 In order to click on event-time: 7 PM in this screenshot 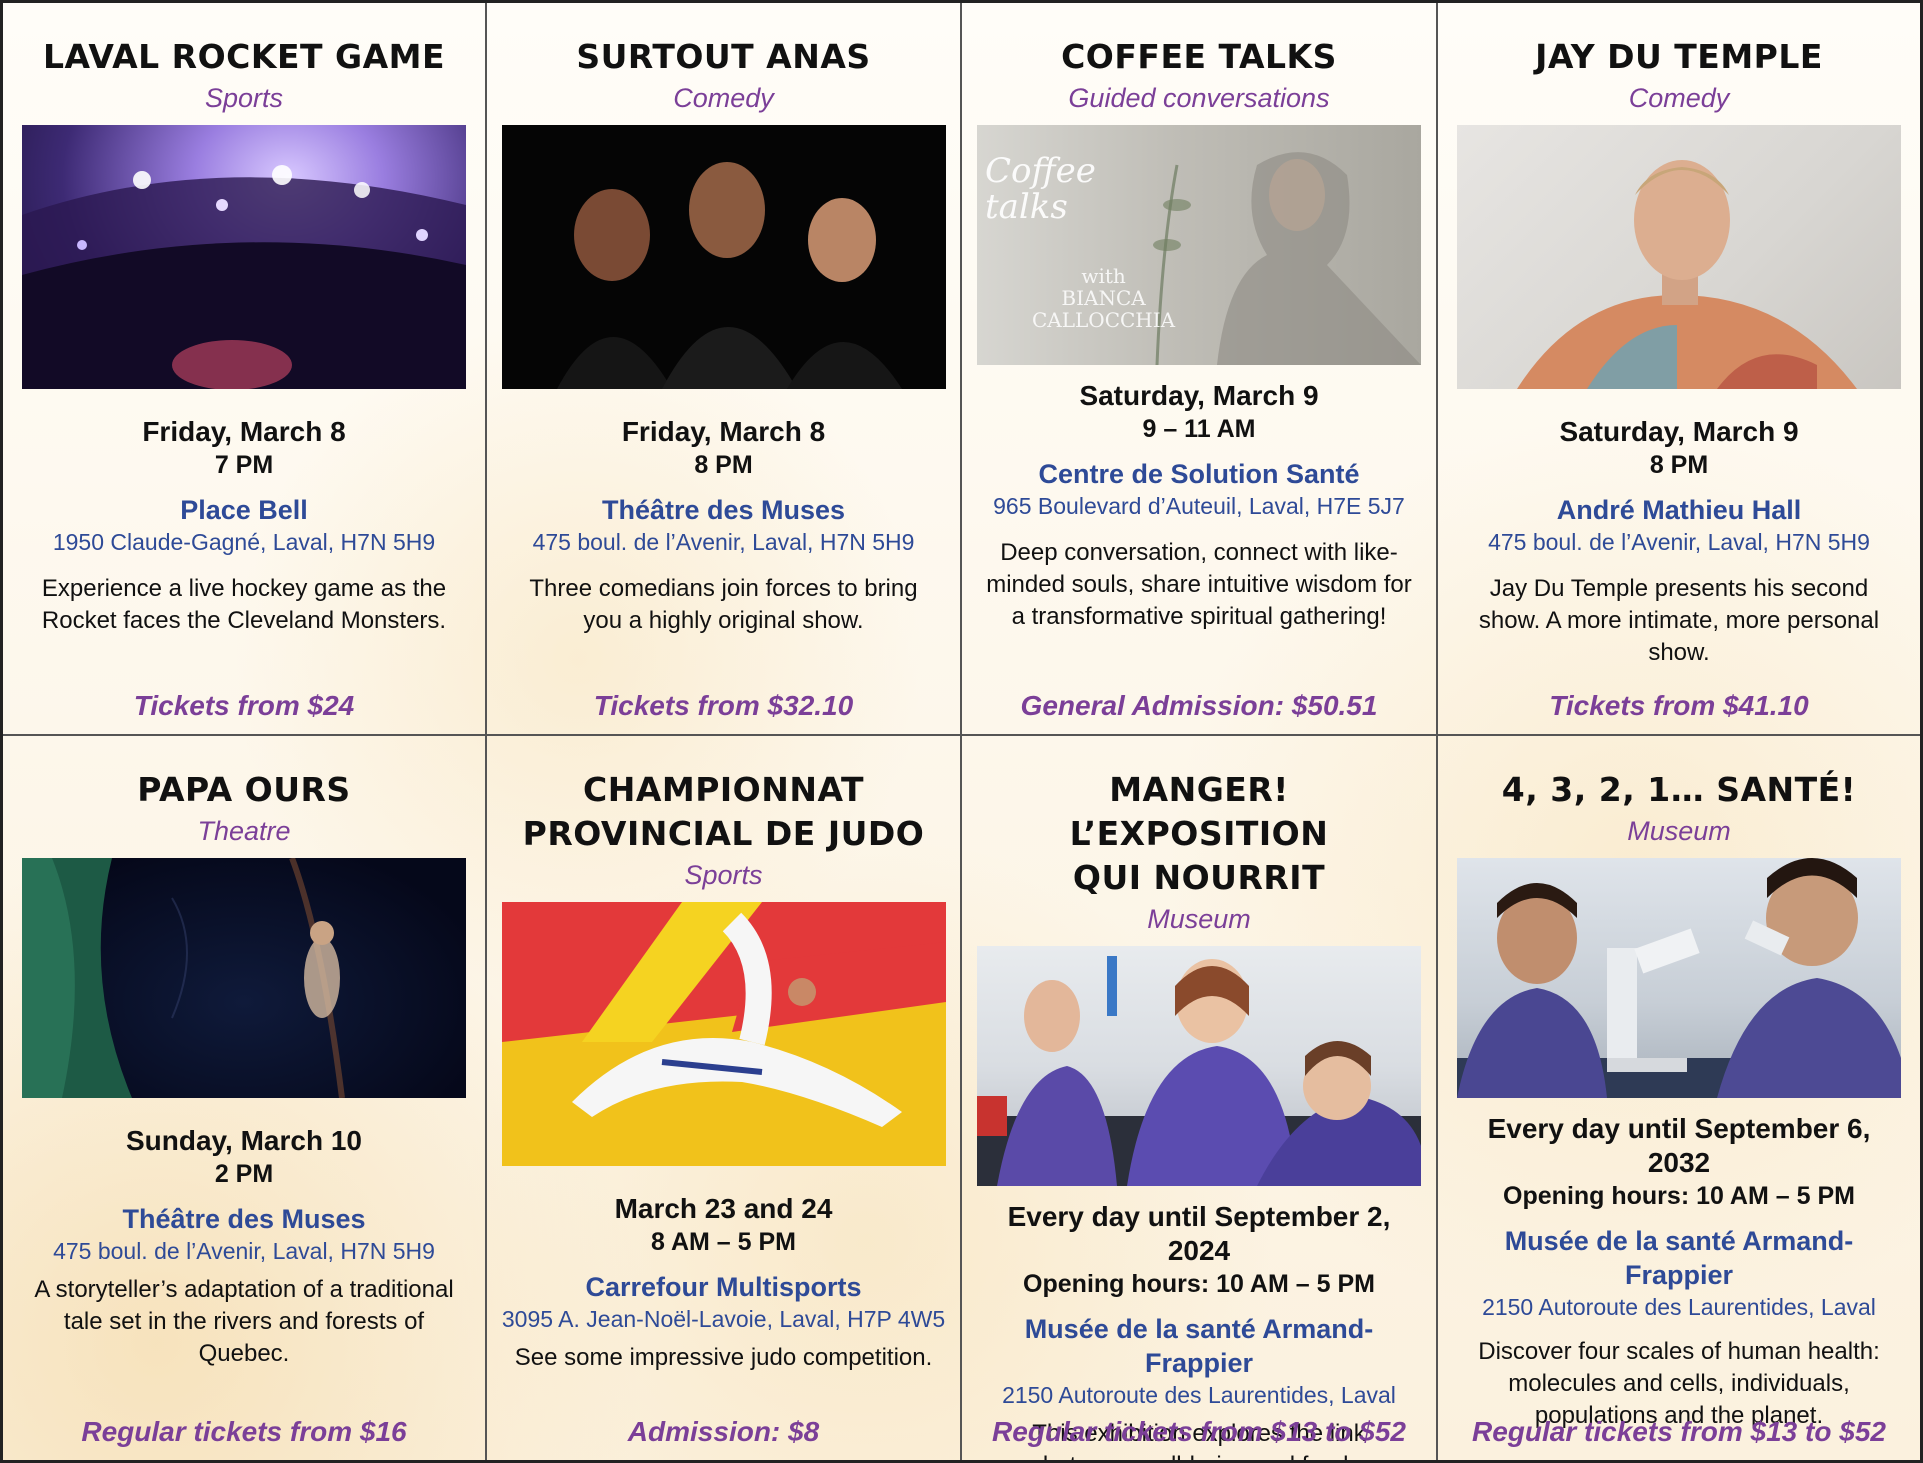, I will do `click(244, 465)`.